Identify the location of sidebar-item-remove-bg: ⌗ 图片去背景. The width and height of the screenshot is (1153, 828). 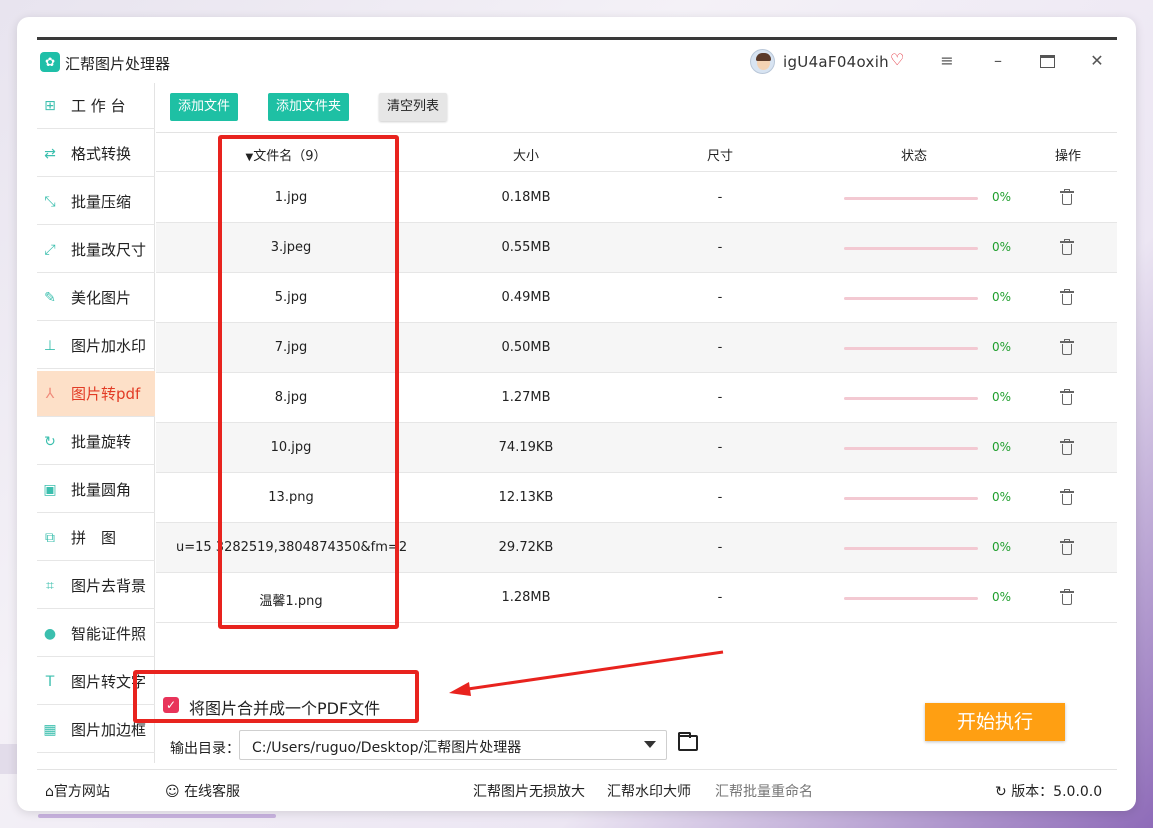
(96, 586).